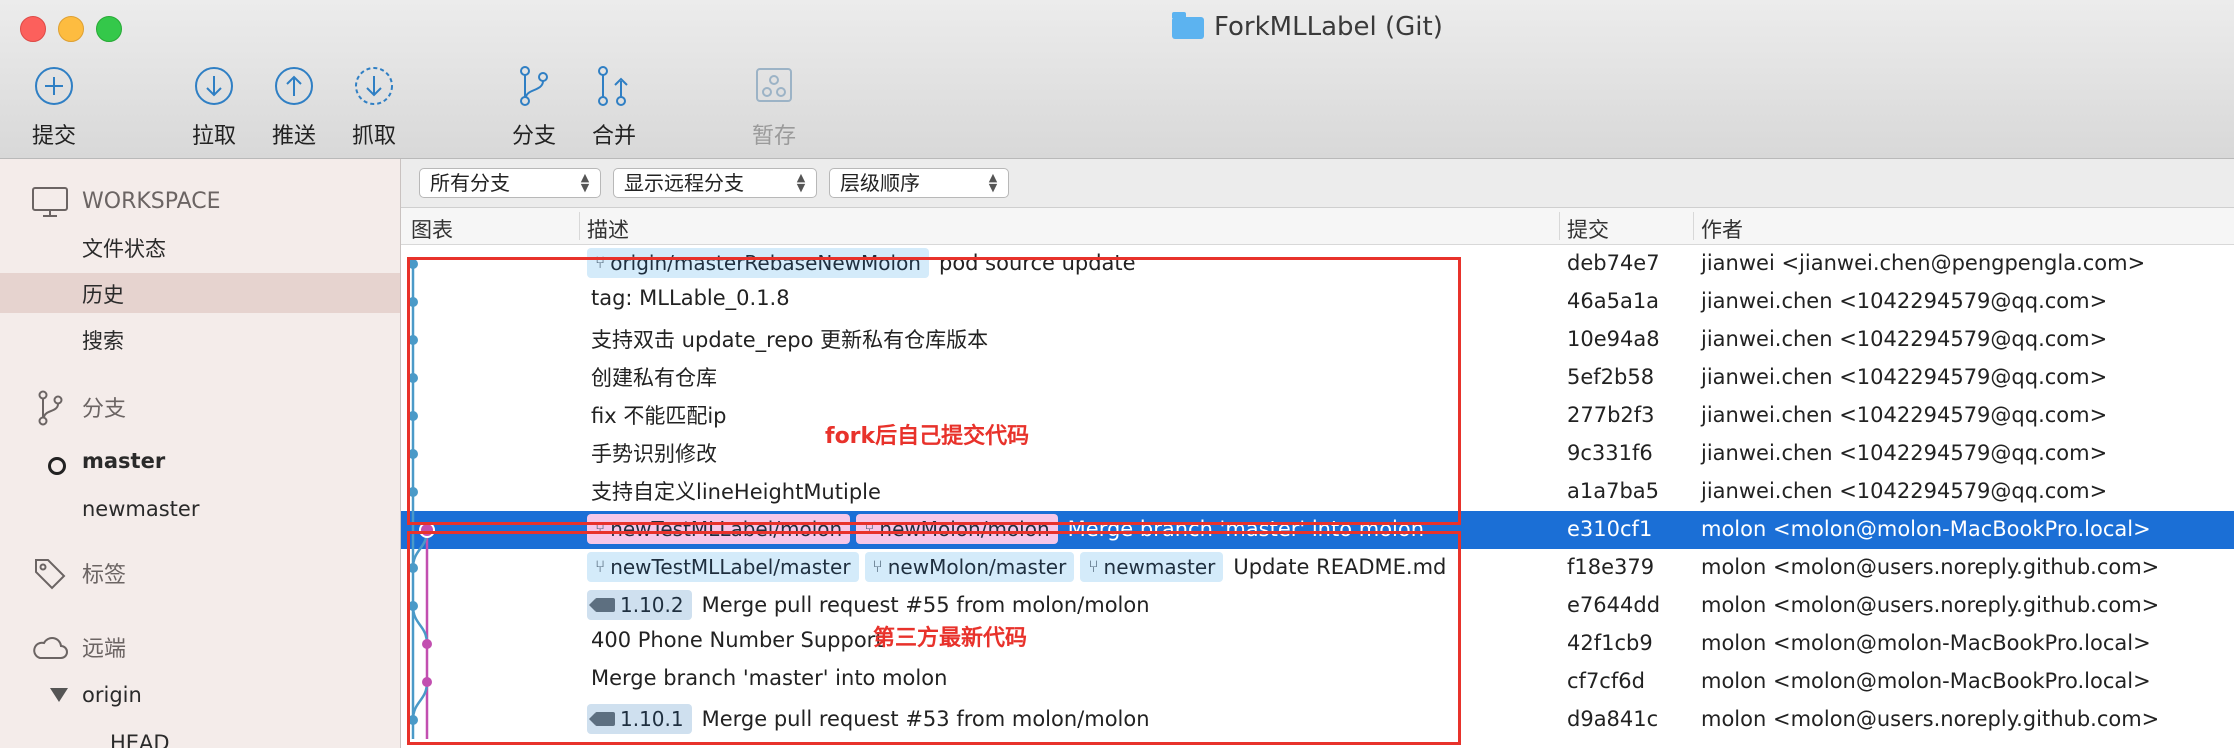 The width and height of the screenshot is (2234, 748). What do you see at coordinates (374, 86) in the screenshot?
I see `fetch-dashed-circle-icon` at bounding box center [374, 86].